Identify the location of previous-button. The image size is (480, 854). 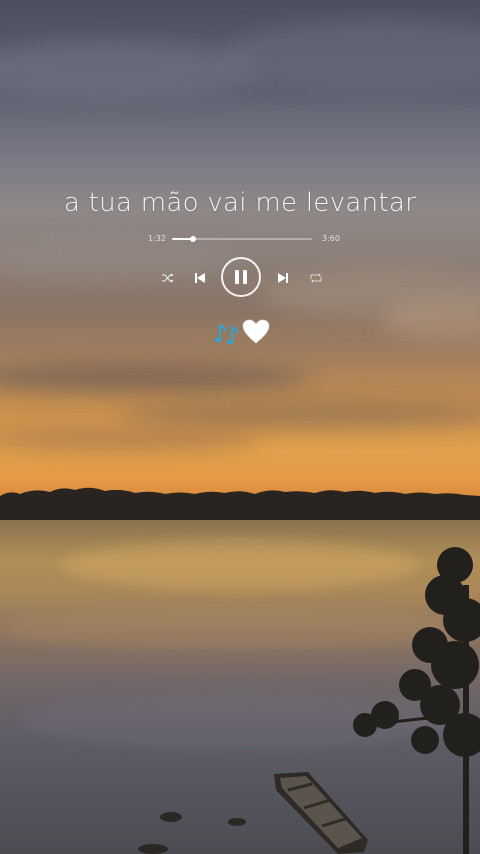
(200, 278).